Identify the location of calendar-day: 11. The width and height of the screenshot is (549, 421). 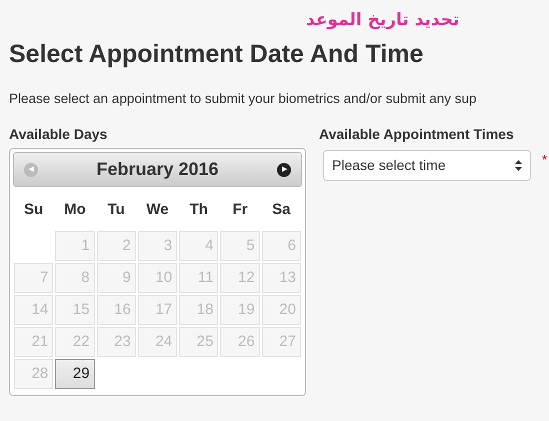
(198, 277).